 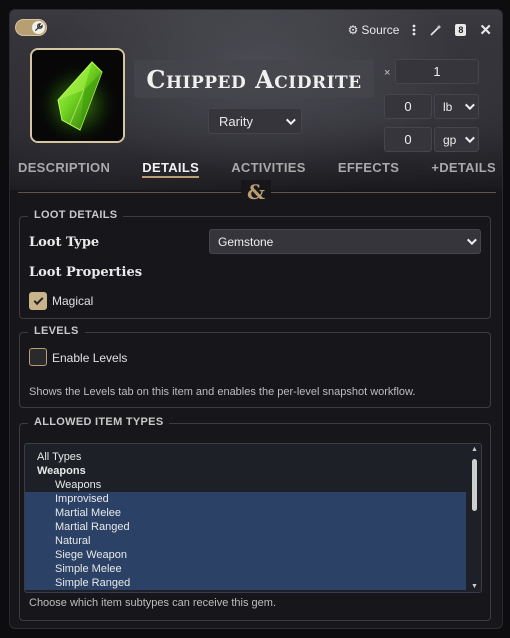 I want to click on source-label: Source, so click(x=380, y=30).